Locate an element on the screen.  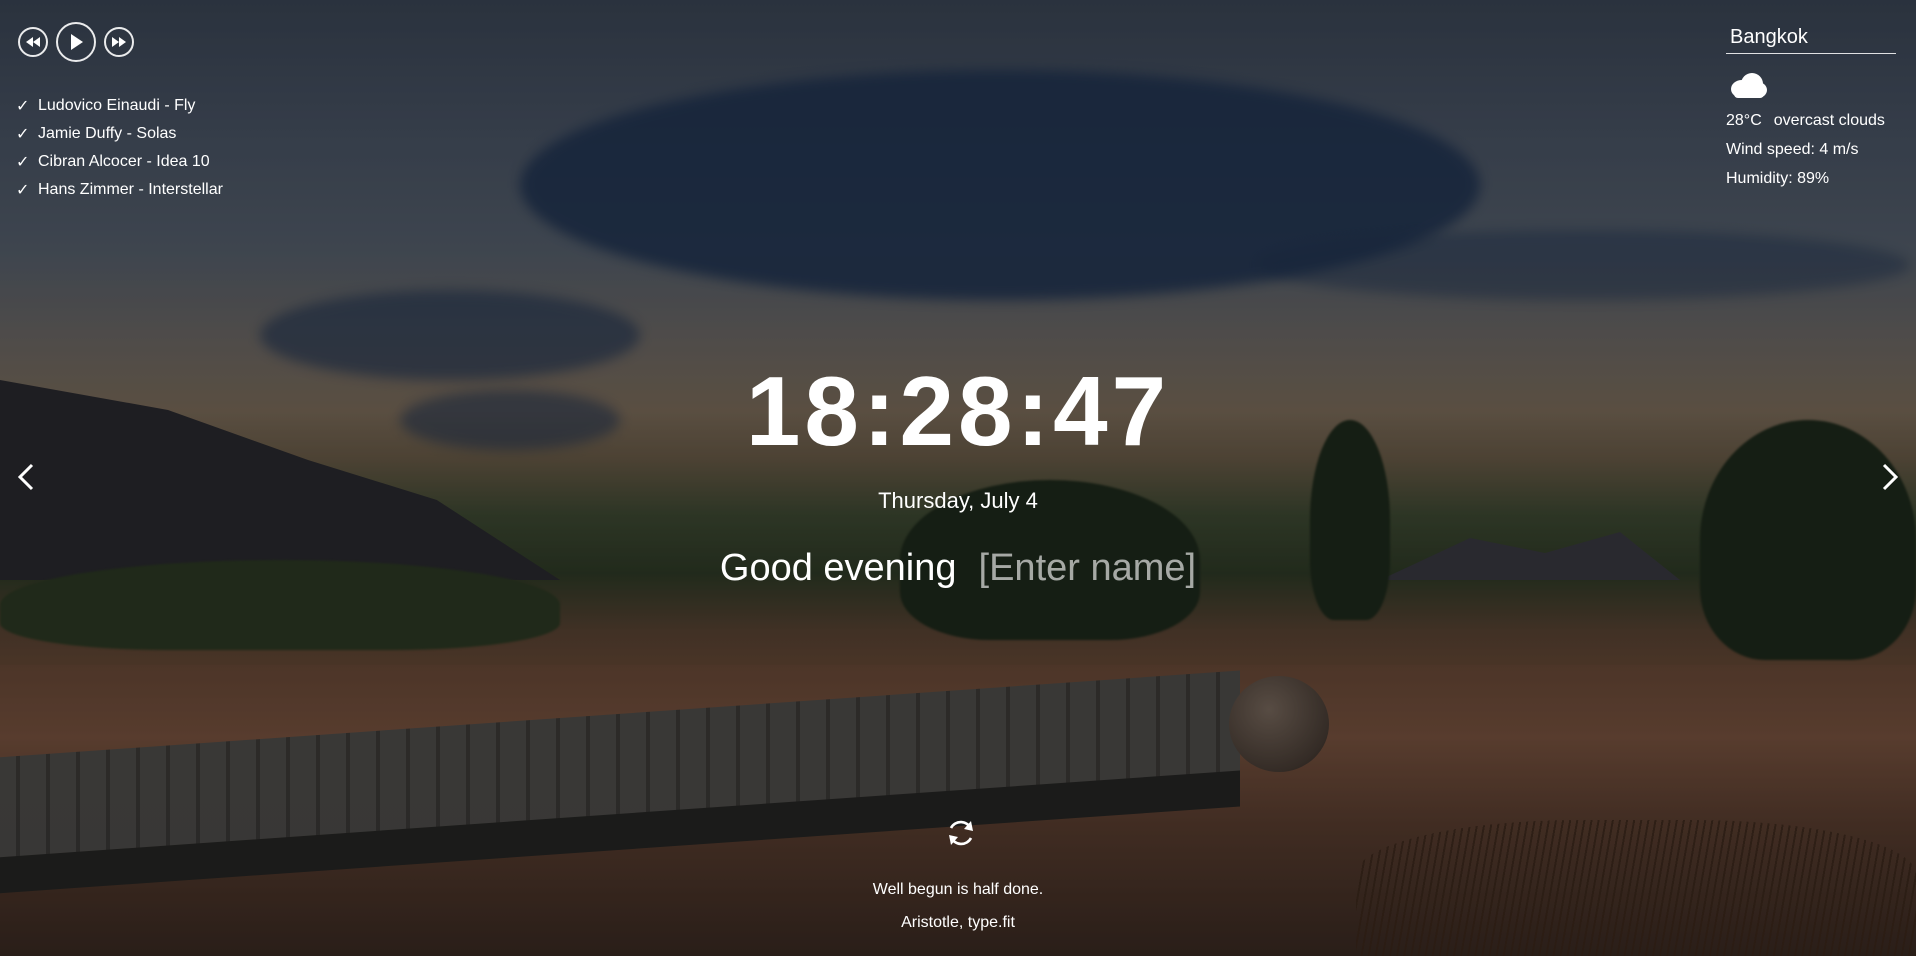
name-input: [Enter name] is located at coordinates (1088, 568).